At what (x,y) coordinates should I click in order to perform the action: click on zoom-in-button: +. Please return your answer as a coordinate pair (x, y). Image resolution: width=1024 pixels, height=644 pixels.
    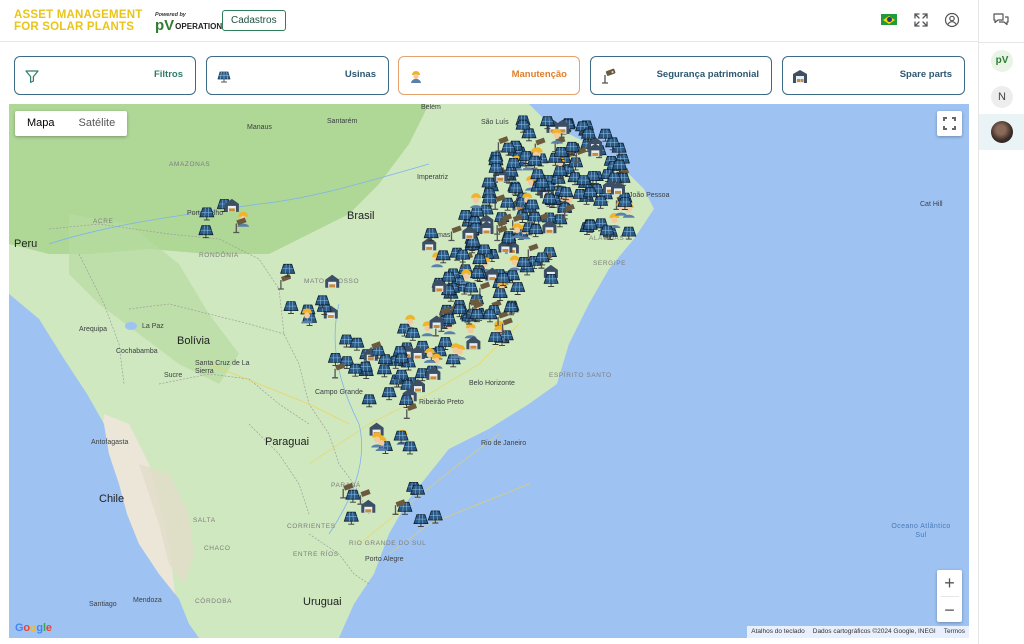
    Looking at the image, I should click on (949, 583).